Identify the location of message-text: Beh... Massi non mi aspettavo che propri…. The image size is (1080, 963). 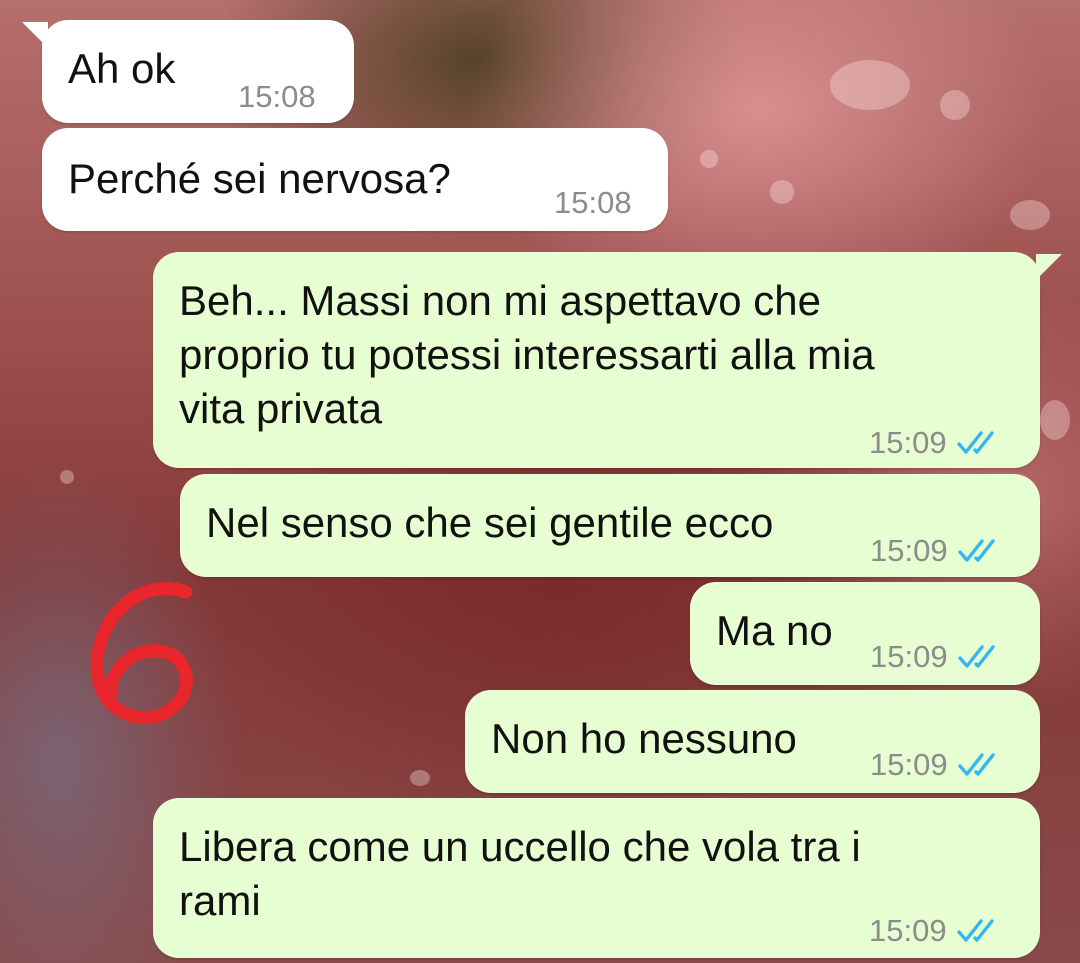
(527, 354).